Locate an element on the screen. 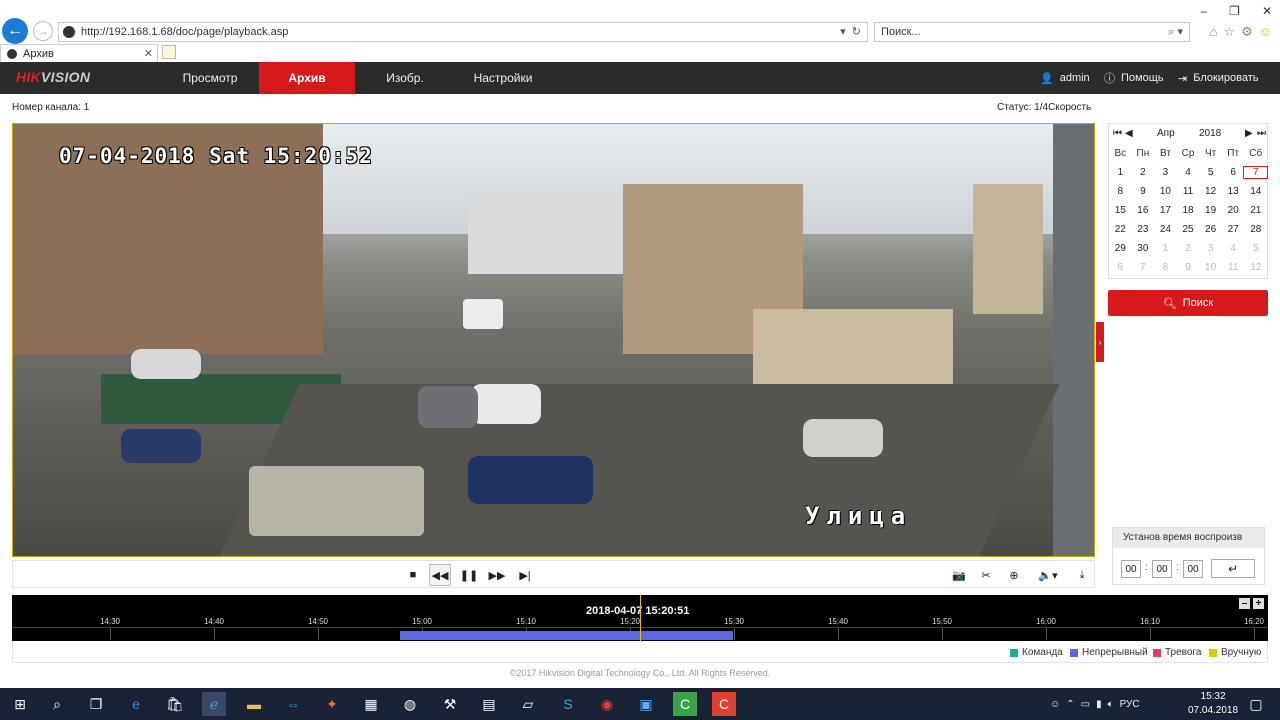 The width and height of the screenshot is (1280, 720). calendar-day: 15 is located at coordinates (1120, 210).